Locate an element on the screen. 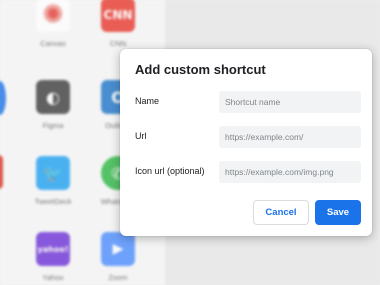 This screenshot has width=380, height=285. app-label: Canvas is located at coordinates (53, 43).